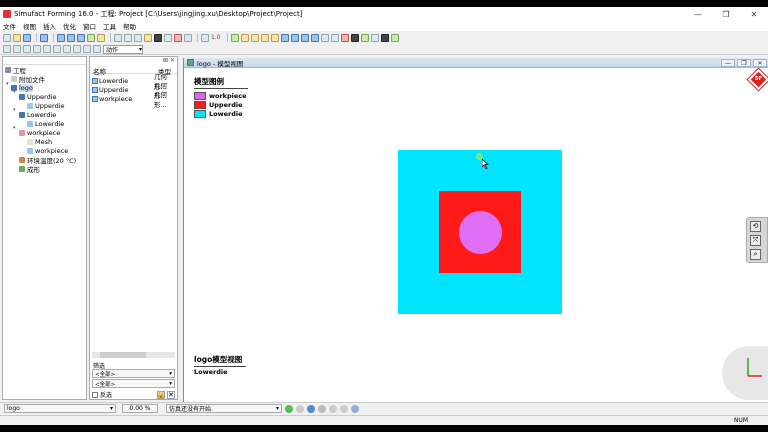 The width and height of the screenshot is (768, 432). What do you see at coordinates (45, 123) in the screenshot?
I see `tree-item-lowerdie-geometry: Lowerdie` at bounding box center [45, 123].